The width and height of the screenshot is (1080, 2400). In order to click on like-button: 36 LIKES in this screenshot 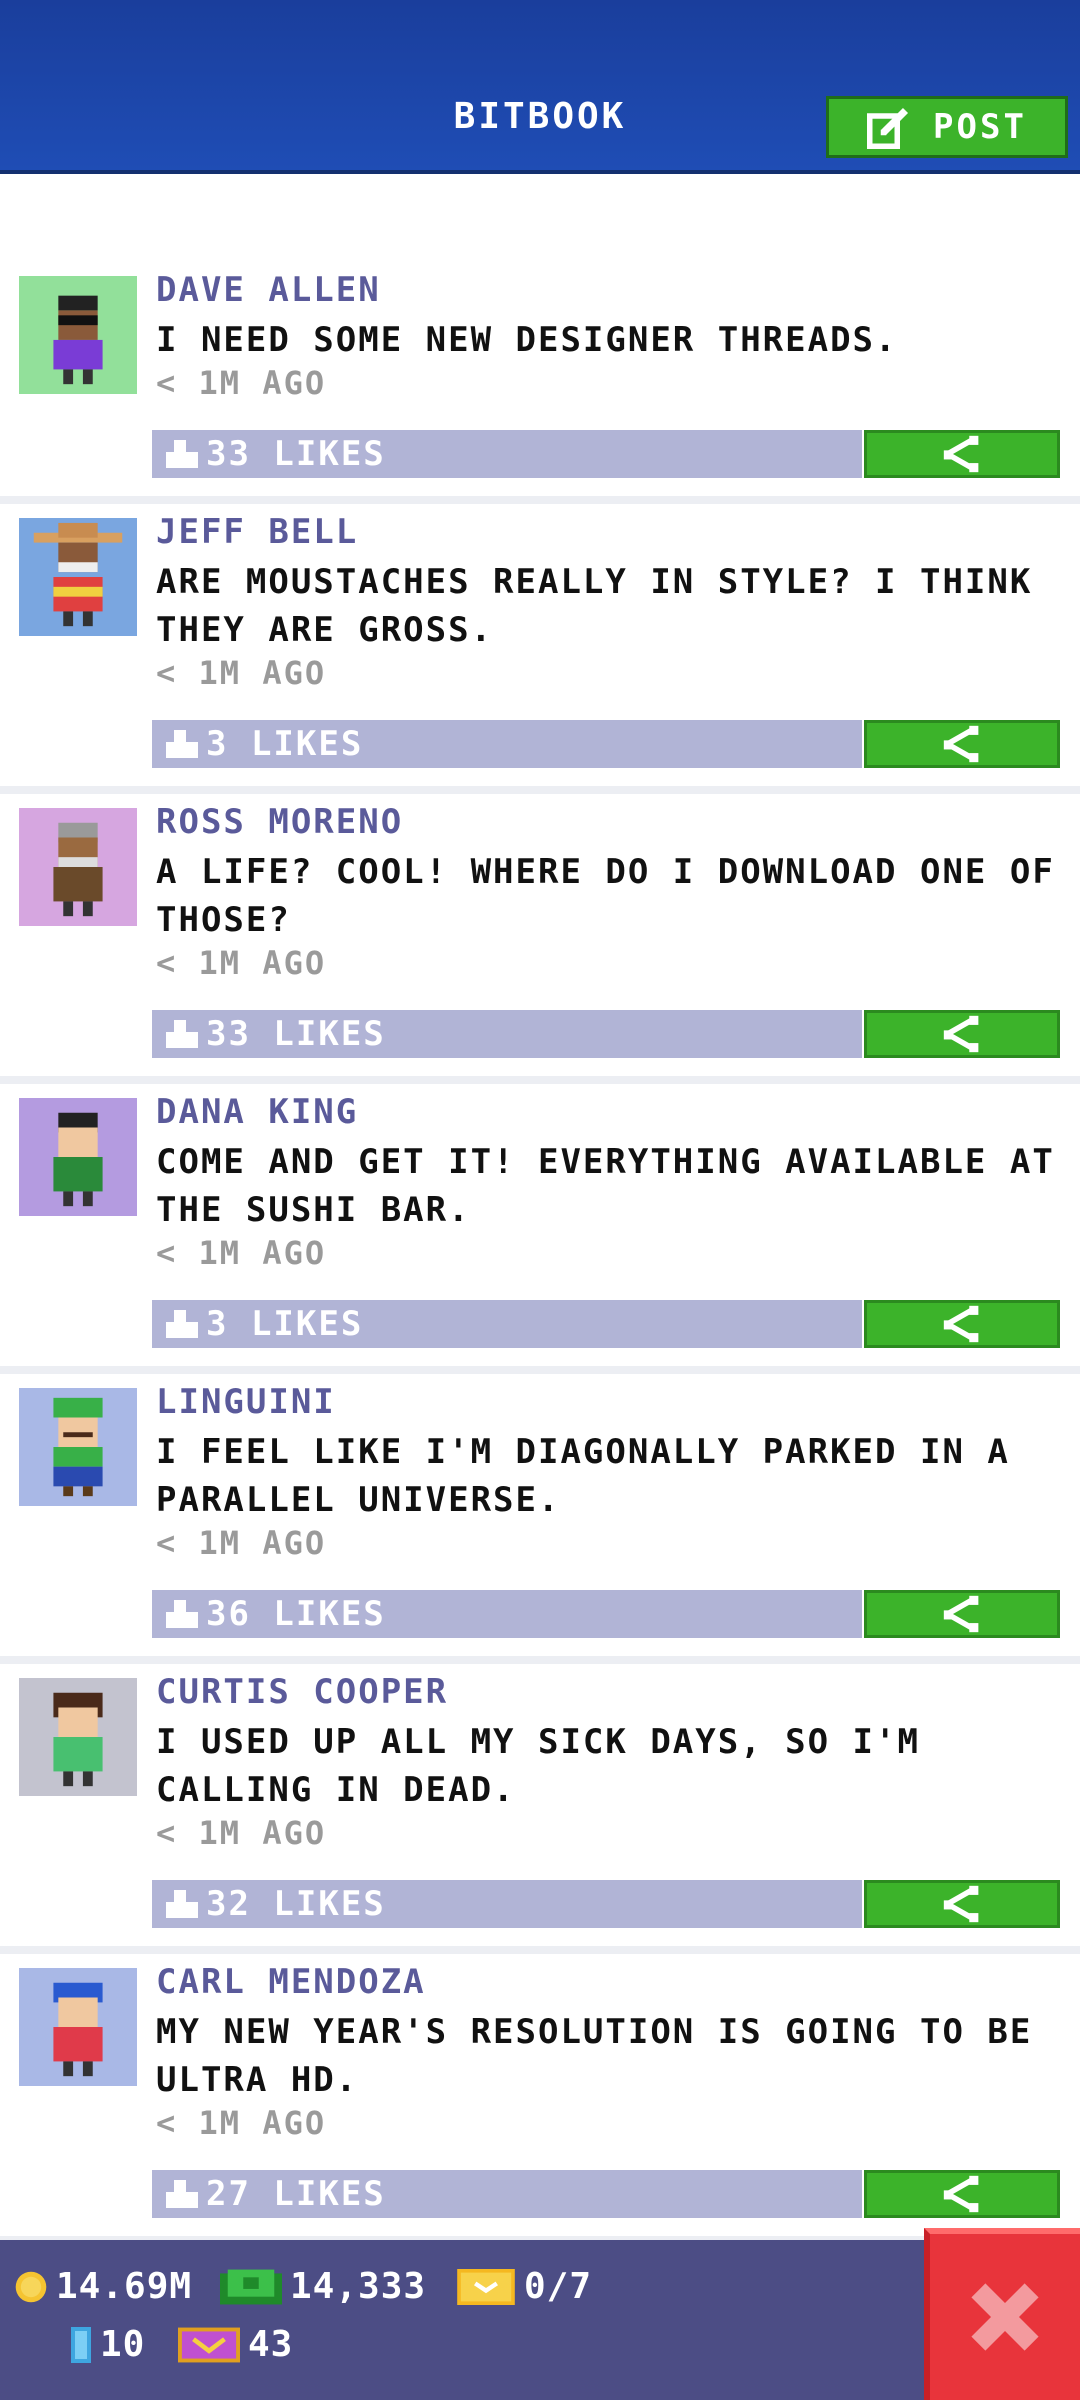, I will do `click(507, 1614)`.